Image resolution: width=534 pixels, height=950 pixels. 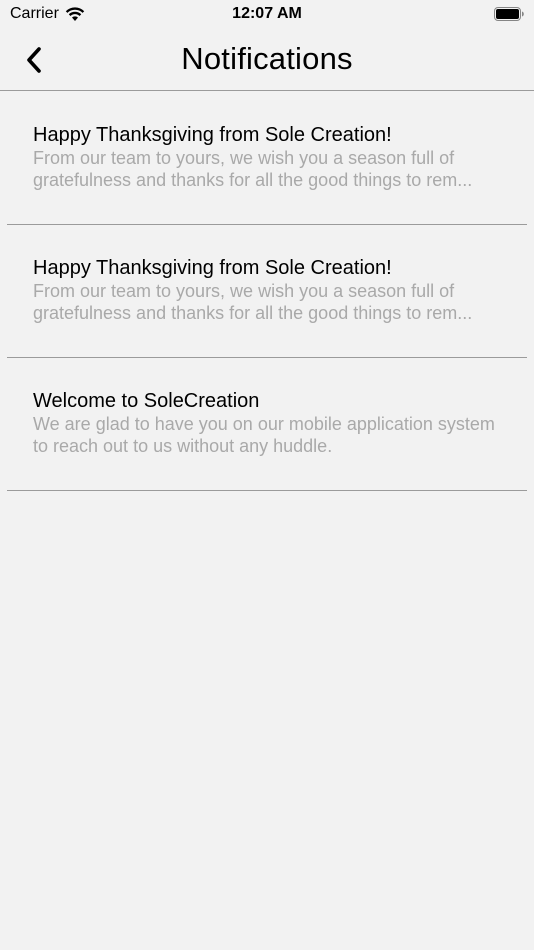 What do you see at coordinates (146, 401) in the screenshot?
I see `notification-title: Welcome to SoleCreation` at bounding box center [146, 401].